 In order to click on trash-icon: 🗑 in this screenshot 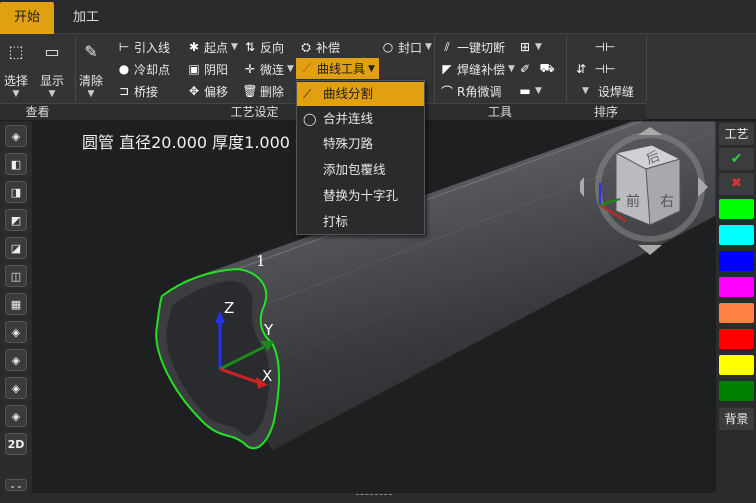, I will do `click(250, 91)`.